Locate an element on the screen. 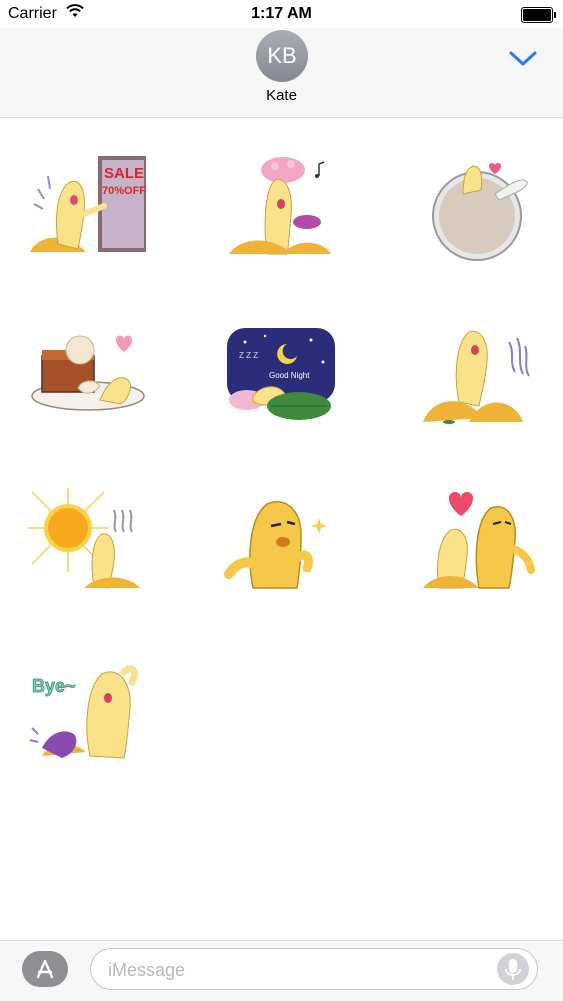 The image size is (563, 1001). bye-text: Bye~ is located at coordinates (54, 686).